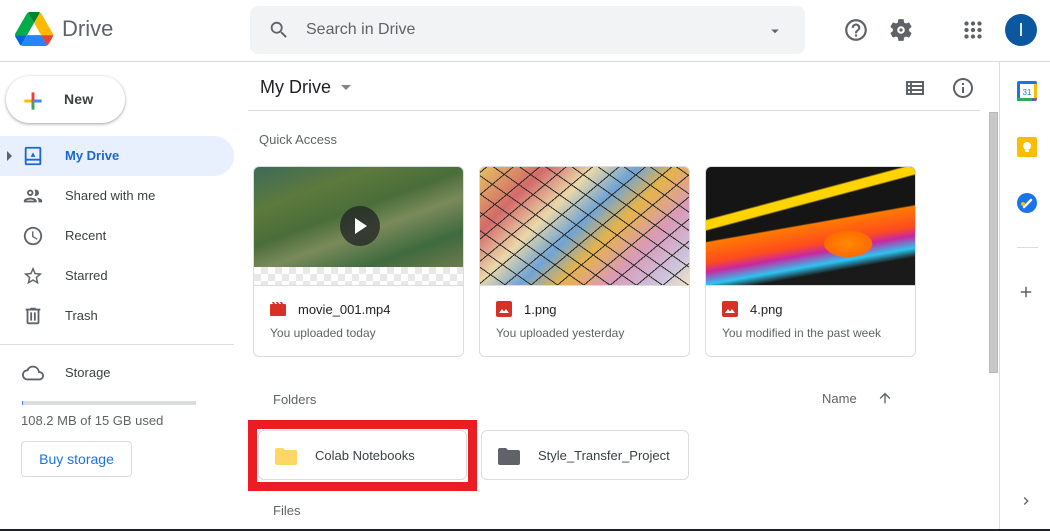 The height and width of the screenshot is (531, 1050). I want to click on buy-storage-button: Buy storage, so click(76, 459).